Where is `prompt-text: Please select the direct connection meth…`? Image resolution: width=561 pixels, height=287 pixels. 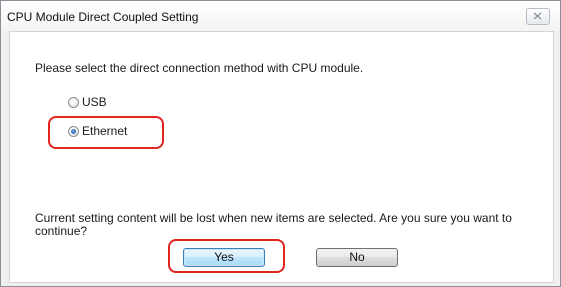 prompt-text: Please select the direct connection meth… is located at coordinates (199, 68).